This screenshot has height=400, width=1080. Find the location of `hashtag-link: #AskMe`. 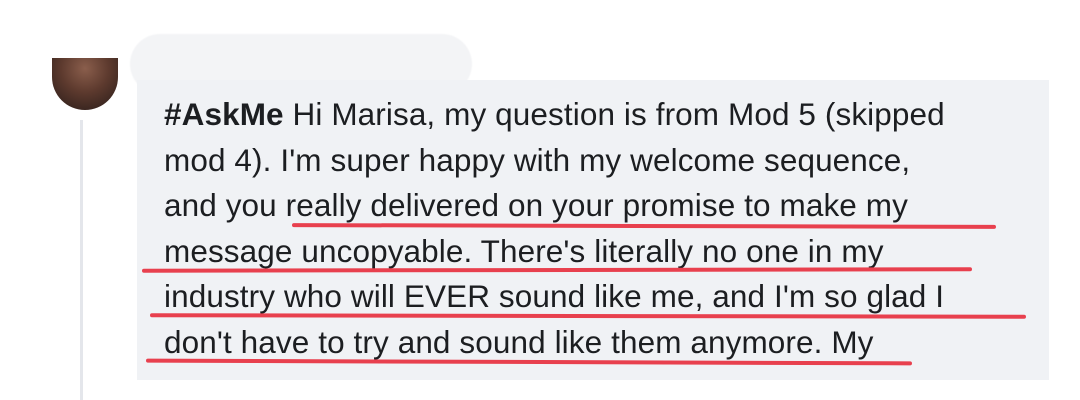

hashtag-link: #AskMe is located at coordinates (224, 114).